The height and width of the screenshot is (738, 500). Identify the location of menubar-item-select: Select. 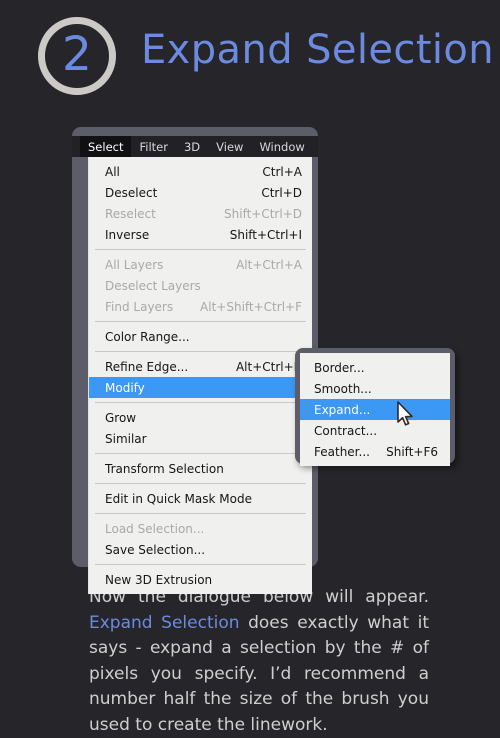
(106, 146).